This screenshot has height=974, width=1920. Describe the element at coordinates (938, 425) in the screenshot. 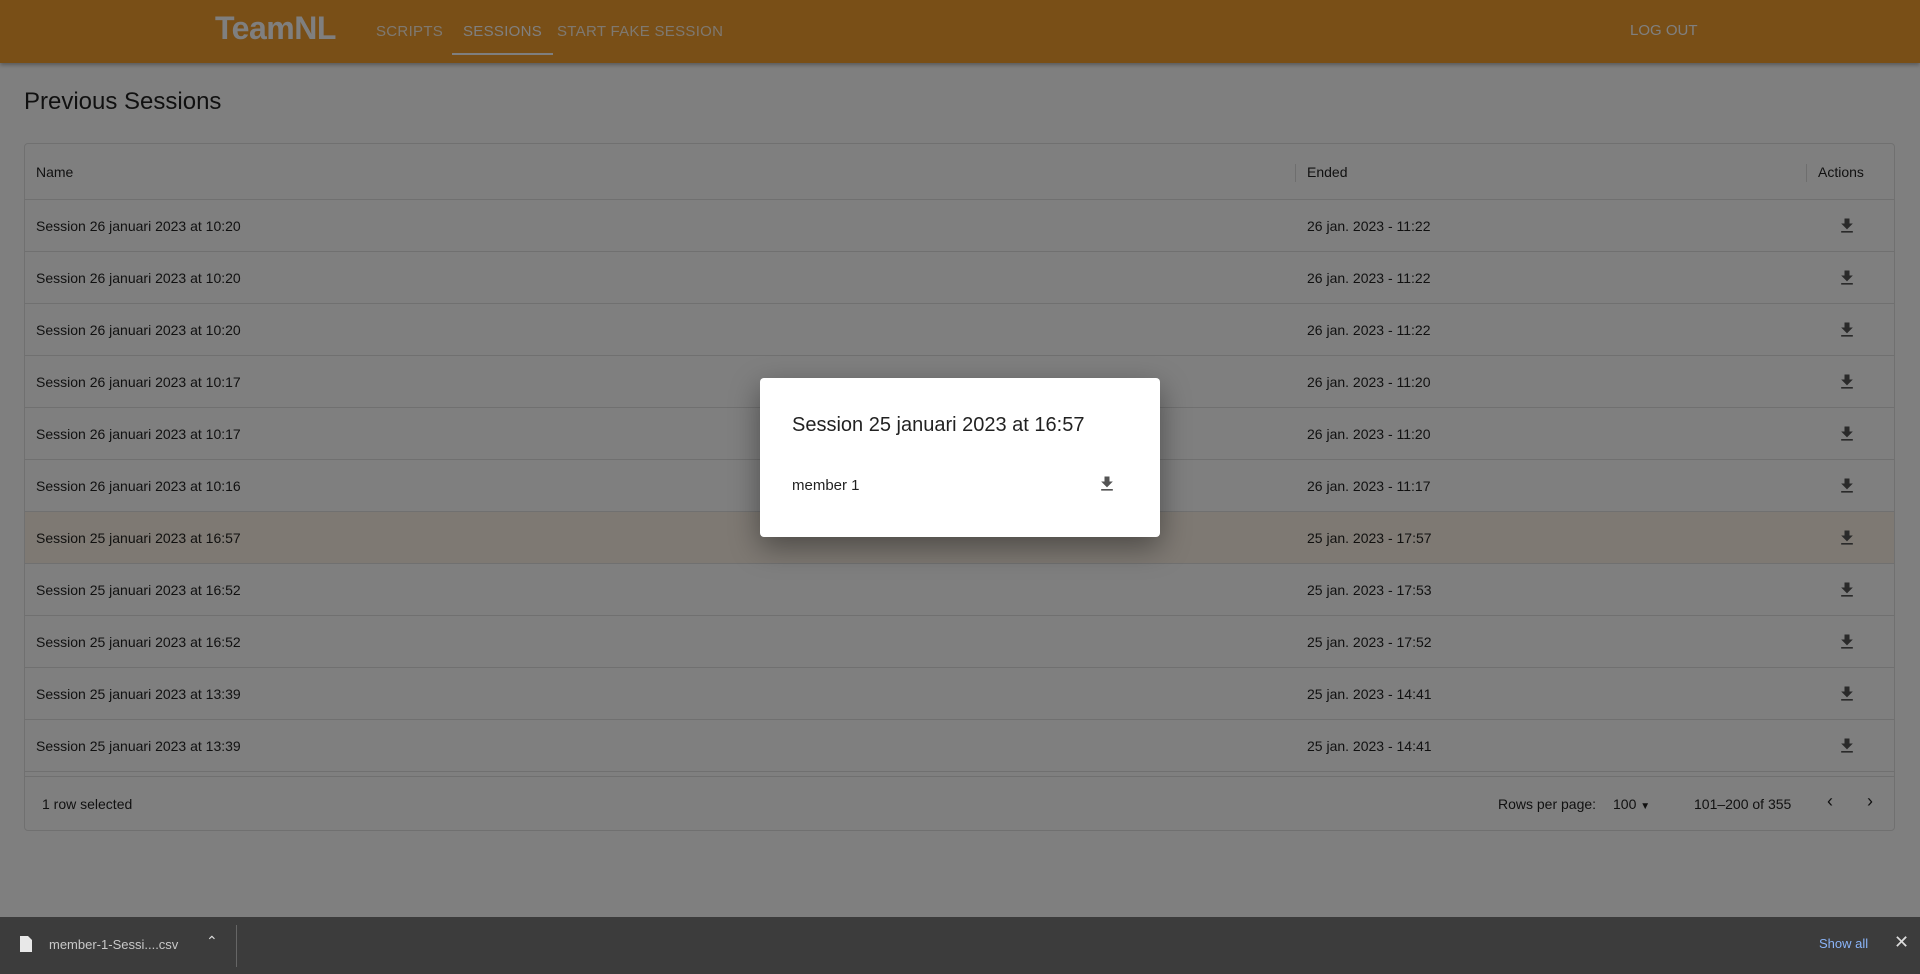

I see `dialog-title: Session 25 januari 2023 at 16:57` at that location.